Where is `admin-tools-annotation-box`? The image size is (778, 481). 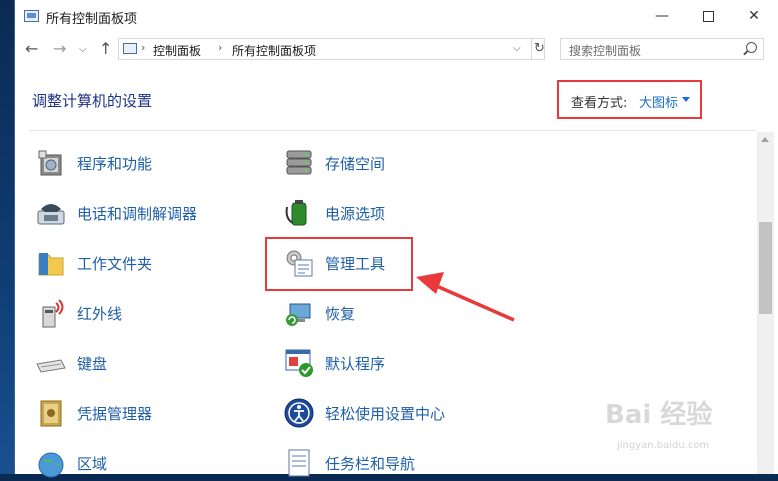
admin-tools-annotation-box is located at coordinates (339, 264).